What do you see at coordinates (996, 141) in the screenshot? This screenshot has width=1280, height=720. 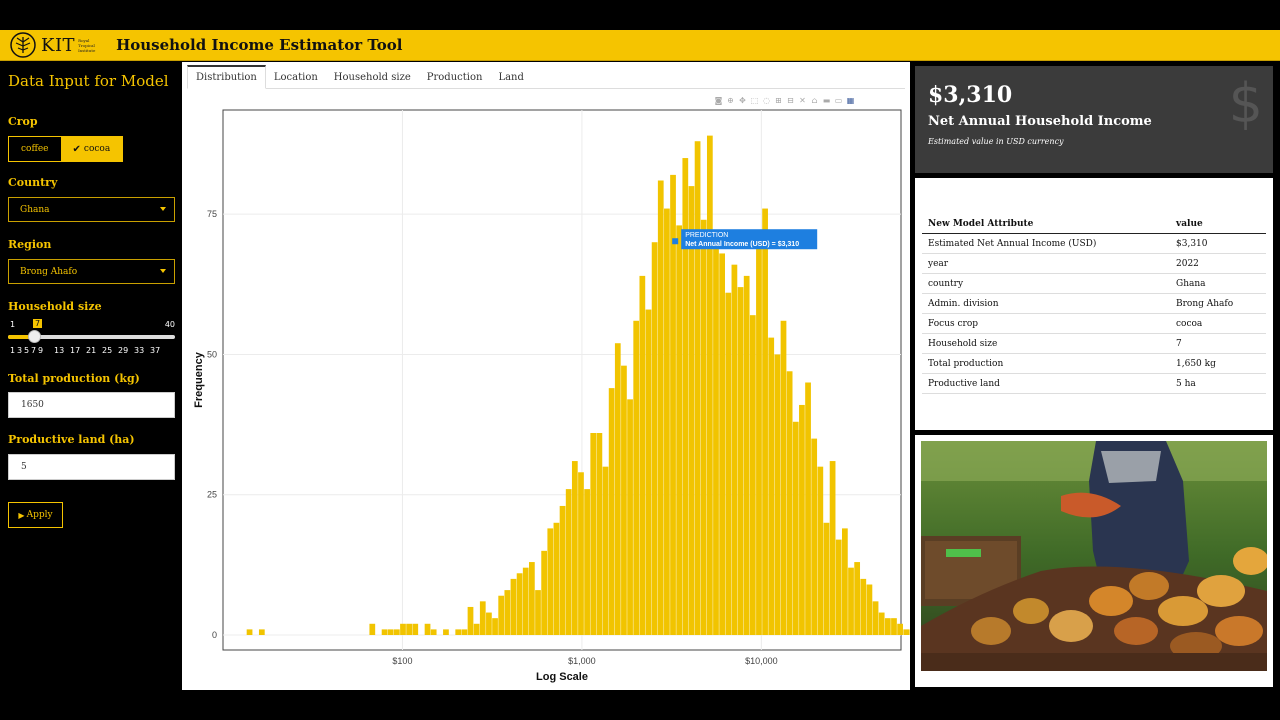 I see `income-note: Estimated value in USD currency` at bounding box center [996, 141].